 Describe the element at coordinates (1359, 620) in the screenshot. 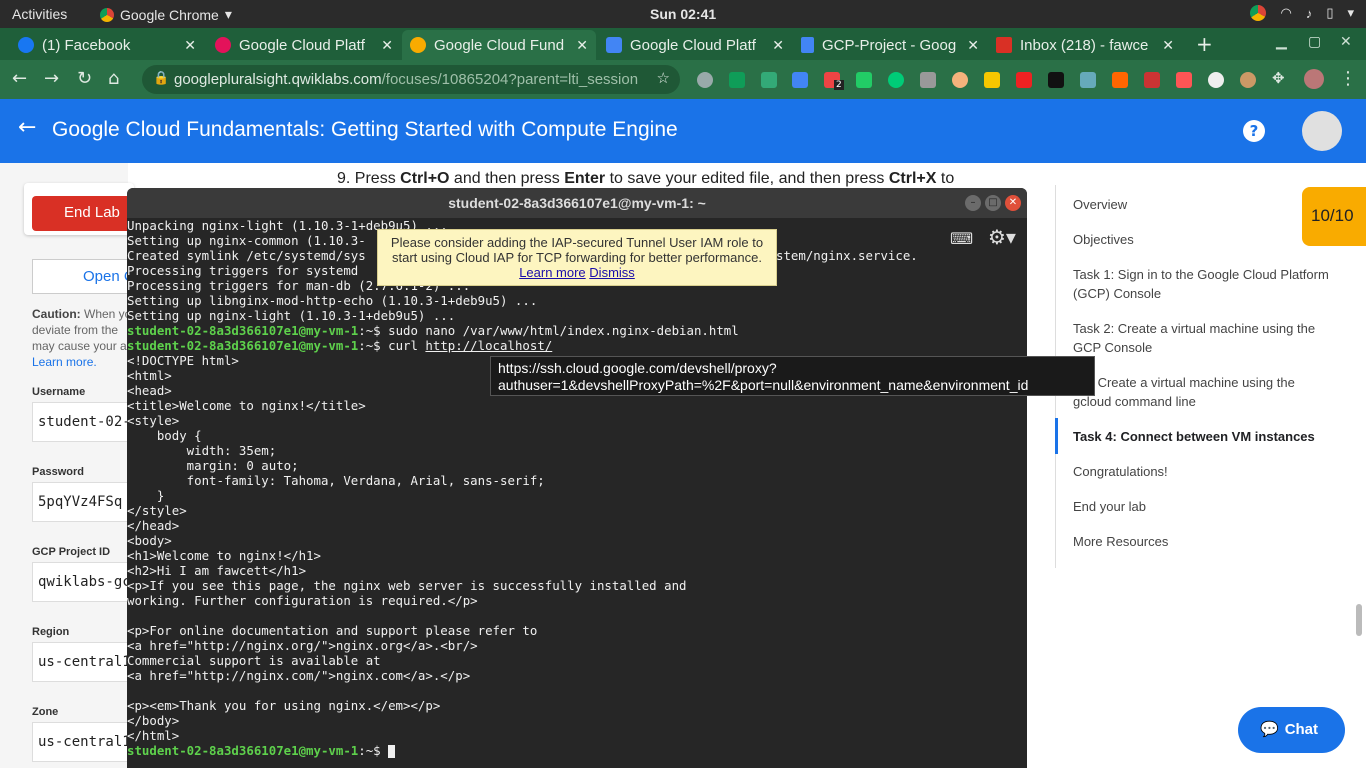

I see `scrollbar-thumb` at that location.